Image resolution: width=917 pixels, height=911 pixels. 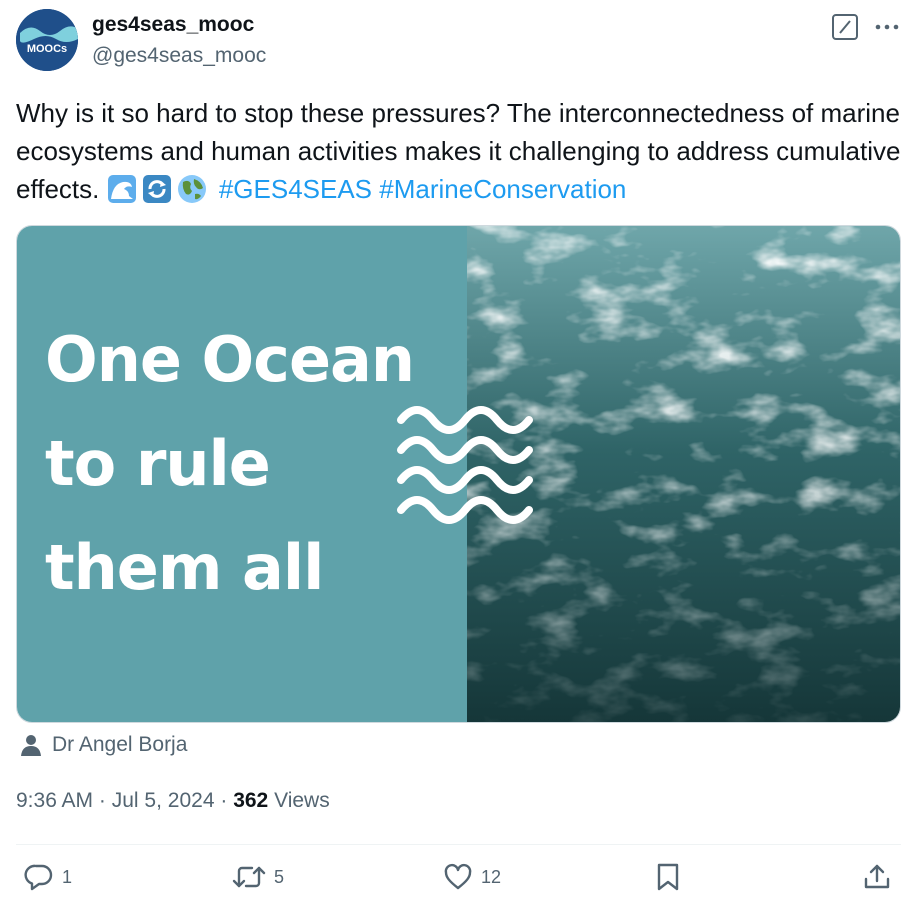 What do you see at coordinates (163, 800) in the screenshot?
I see `tweet-date: Jul 5, 2024` at bounding box center [163, 800].